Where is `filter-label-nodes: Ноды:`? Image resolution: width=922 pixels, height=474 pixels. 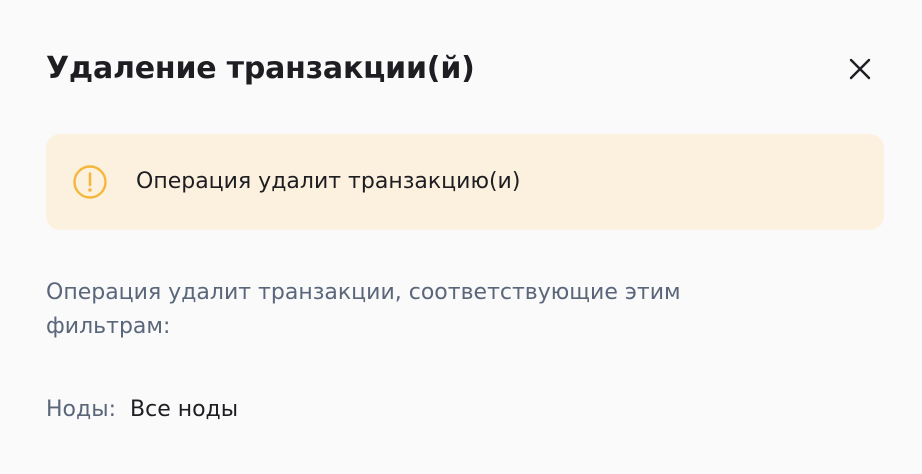 filter-label-nodes: Ноды: is located at coordinates (81, 409).